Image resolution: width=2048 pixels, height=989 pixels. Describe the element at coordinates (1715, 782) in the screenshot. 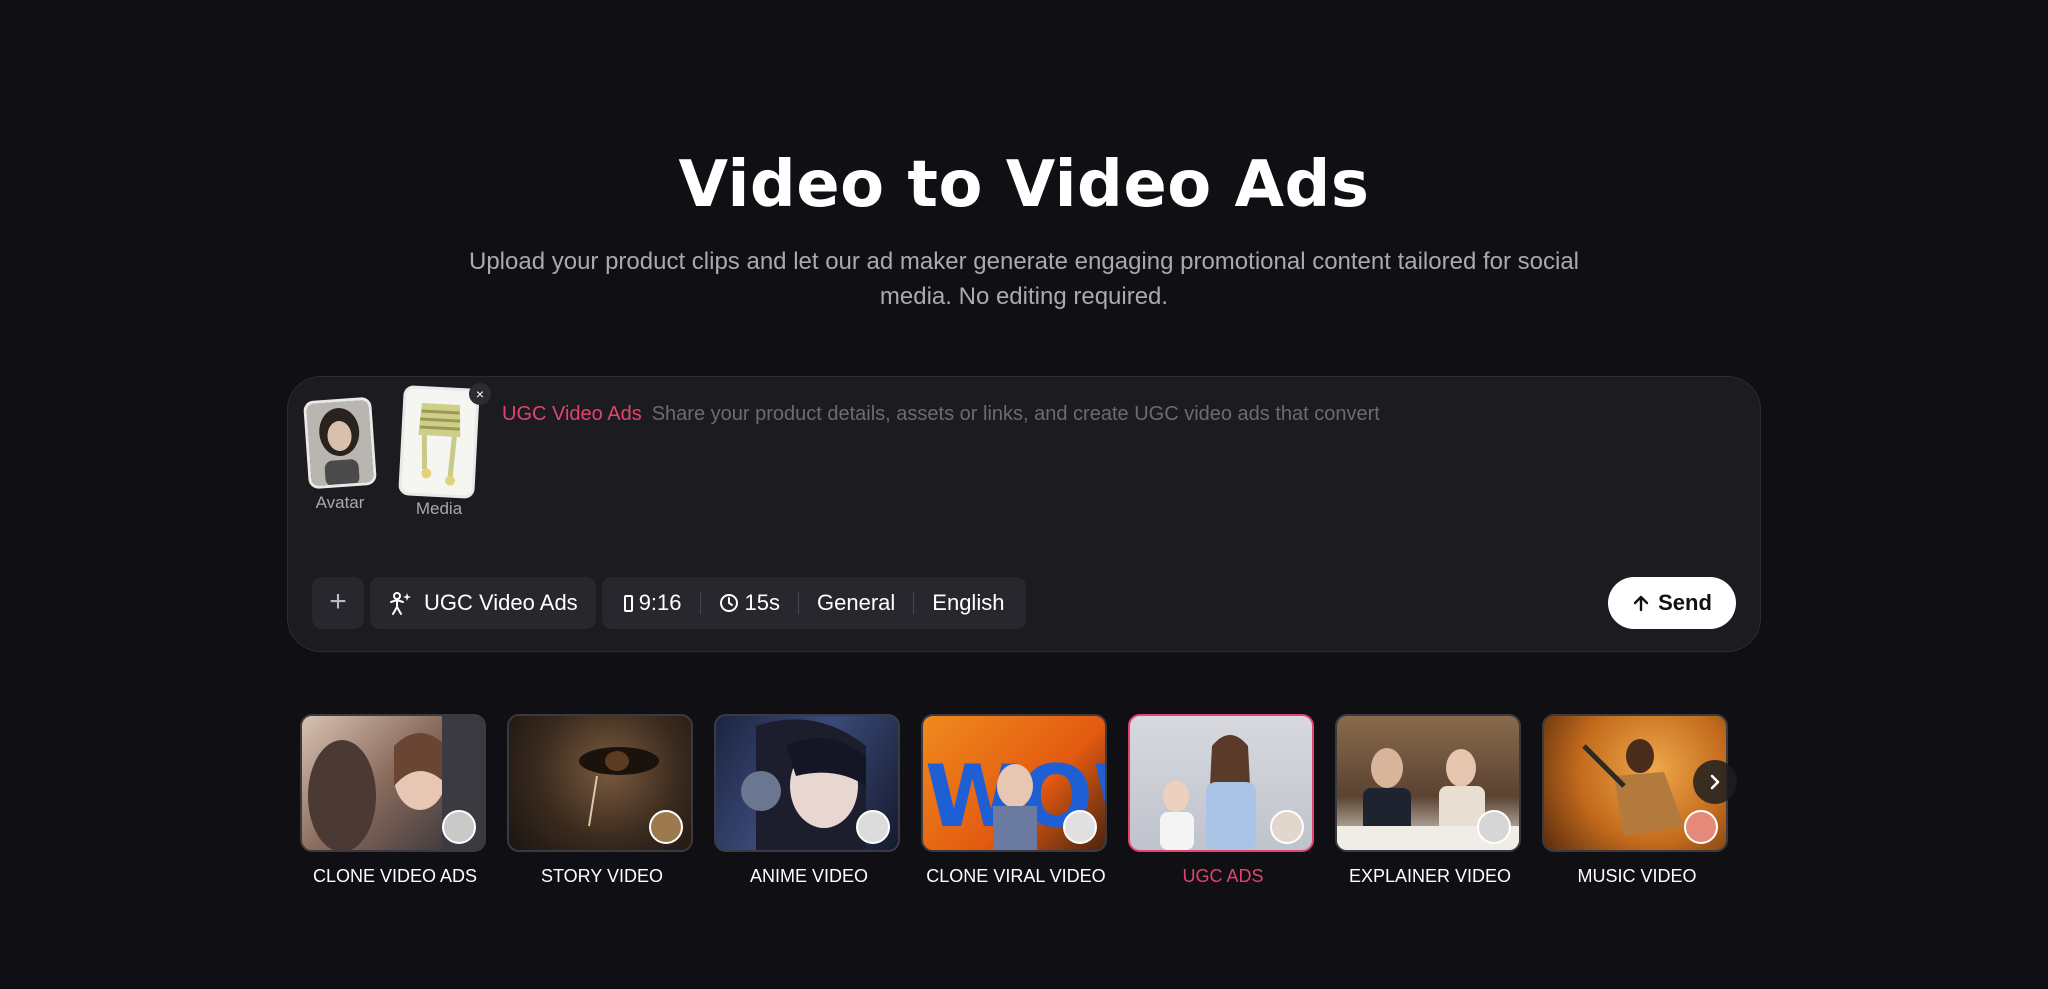

I see `carousel-next-chevron-icon` at that location.